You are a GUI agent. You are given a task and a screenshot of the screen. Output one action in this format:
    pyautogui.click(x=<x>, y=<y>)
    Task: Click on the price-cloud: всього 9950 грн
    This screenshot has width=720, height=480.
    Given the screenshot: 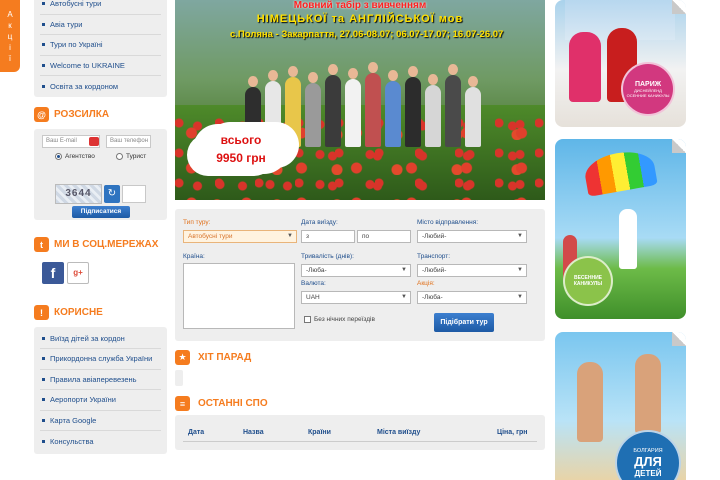 What is the action you would take?
    pyautogui.click(x=241, y=149)
    